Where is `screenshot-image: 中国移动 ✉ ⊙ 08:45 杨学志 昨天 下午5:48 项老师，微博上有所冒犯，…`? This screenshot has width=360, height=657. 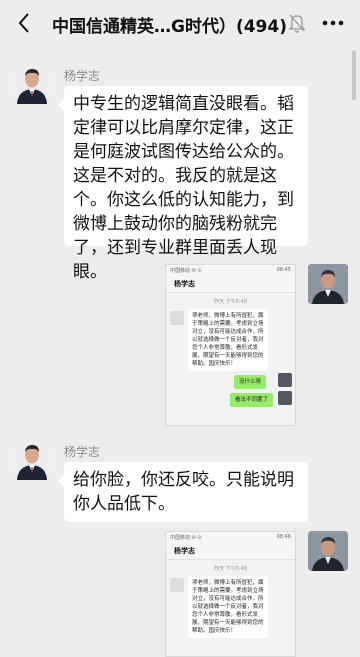
screenshot-image: 中国移动 ✉ ⊙ 08:45 杨学志 昨天 下午5:48 项老师，微博上有所冒犯，… is located at coordinates (230, 345).